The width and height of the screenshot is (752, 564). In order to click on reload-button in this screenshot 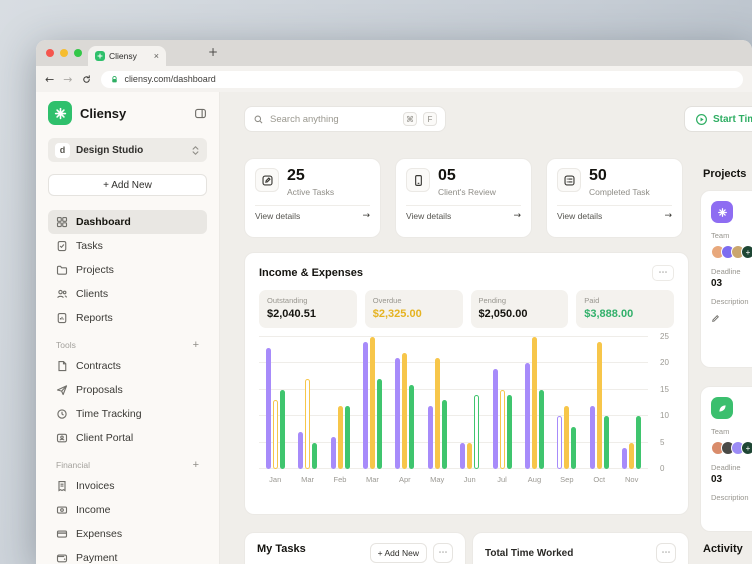, I will do `click(86, 79)`.